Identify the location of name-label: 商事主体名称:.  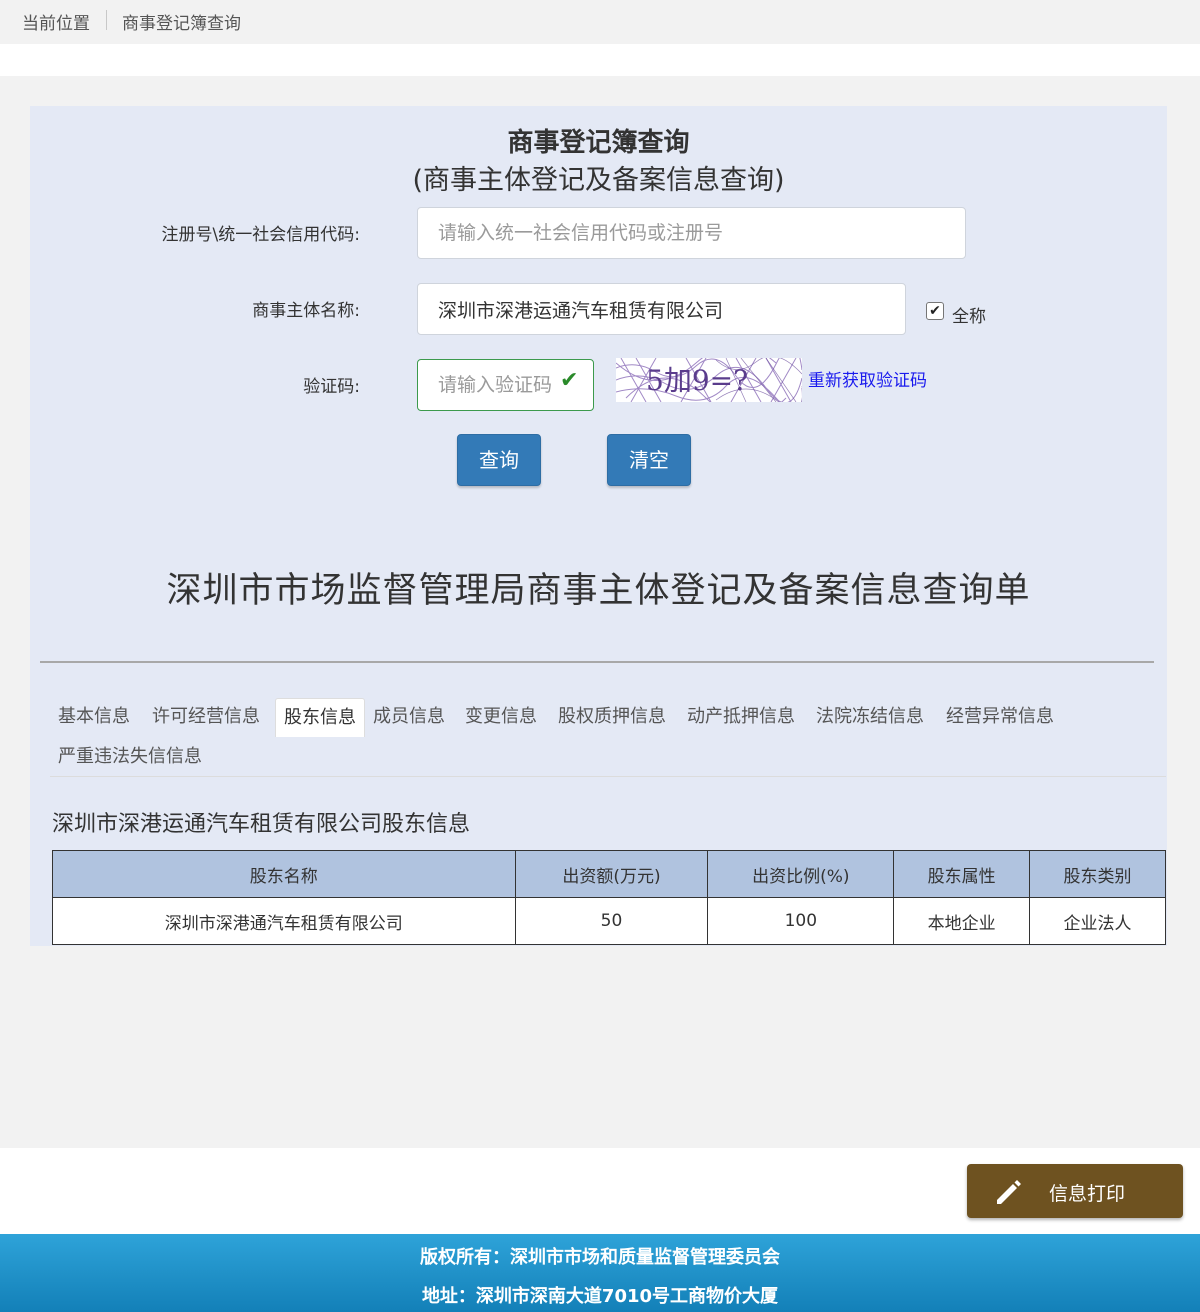
(306, 311).